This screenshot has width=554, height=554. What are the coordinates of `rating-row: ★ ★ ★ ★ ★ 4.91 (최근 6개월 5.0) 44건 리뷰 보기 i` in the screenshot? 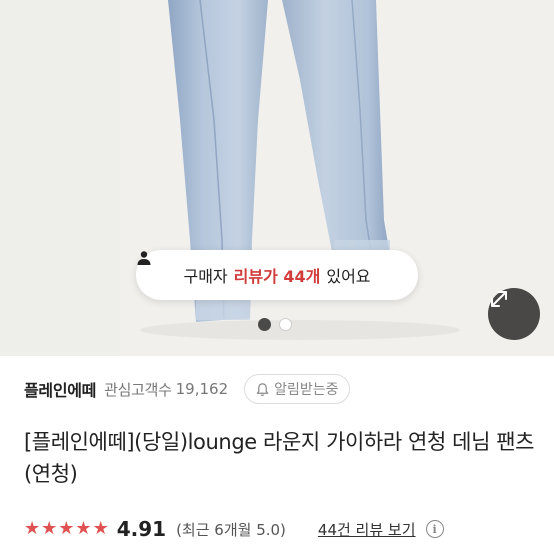 It's located at (284, 529).